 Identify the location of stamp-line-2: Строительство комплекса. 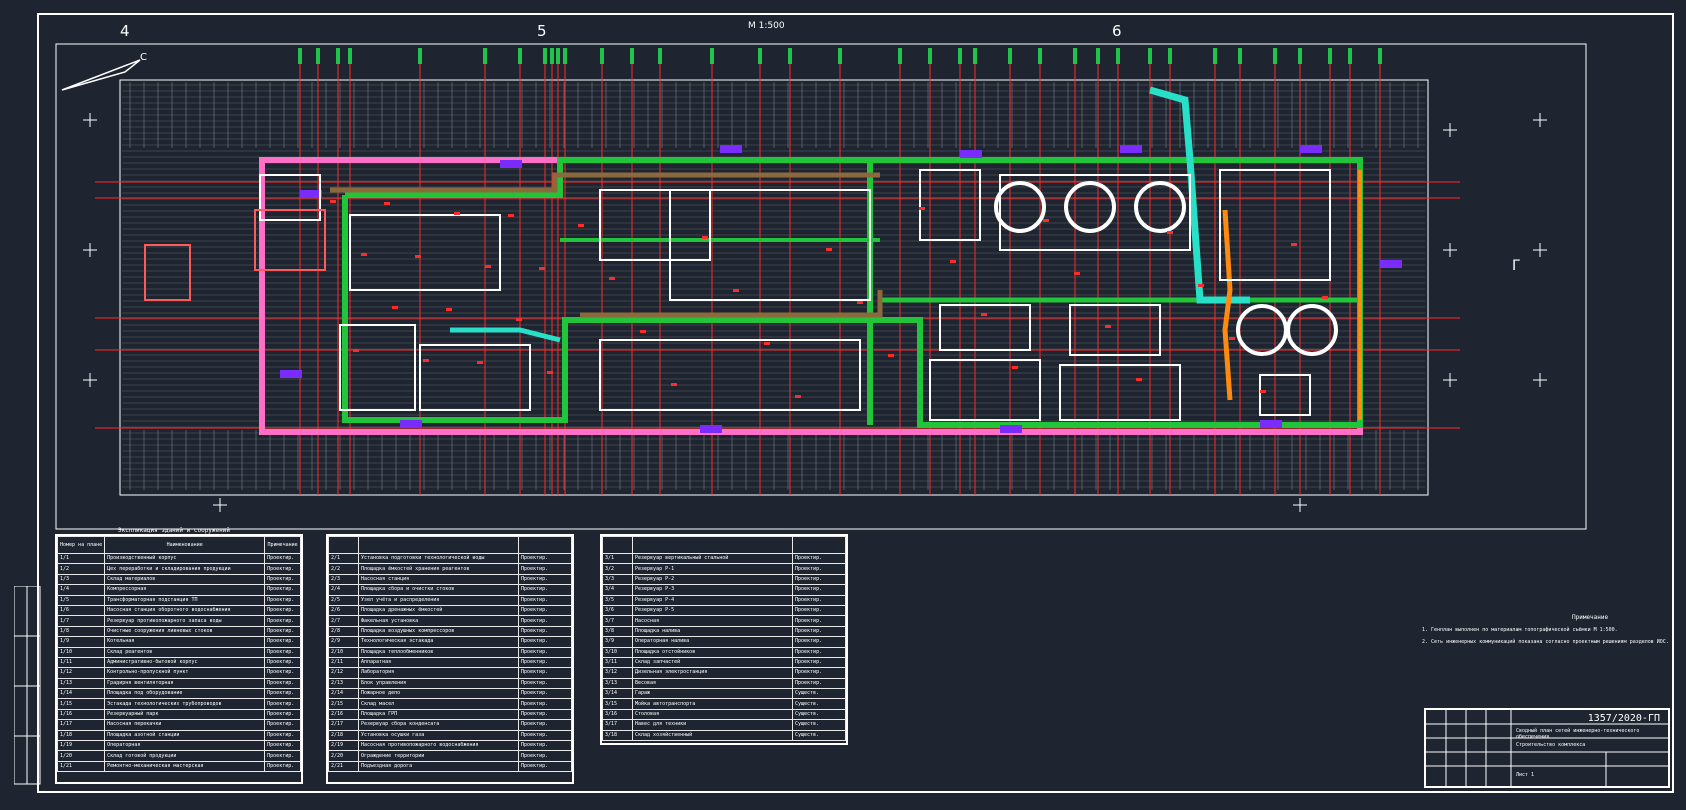
(1551, 745).